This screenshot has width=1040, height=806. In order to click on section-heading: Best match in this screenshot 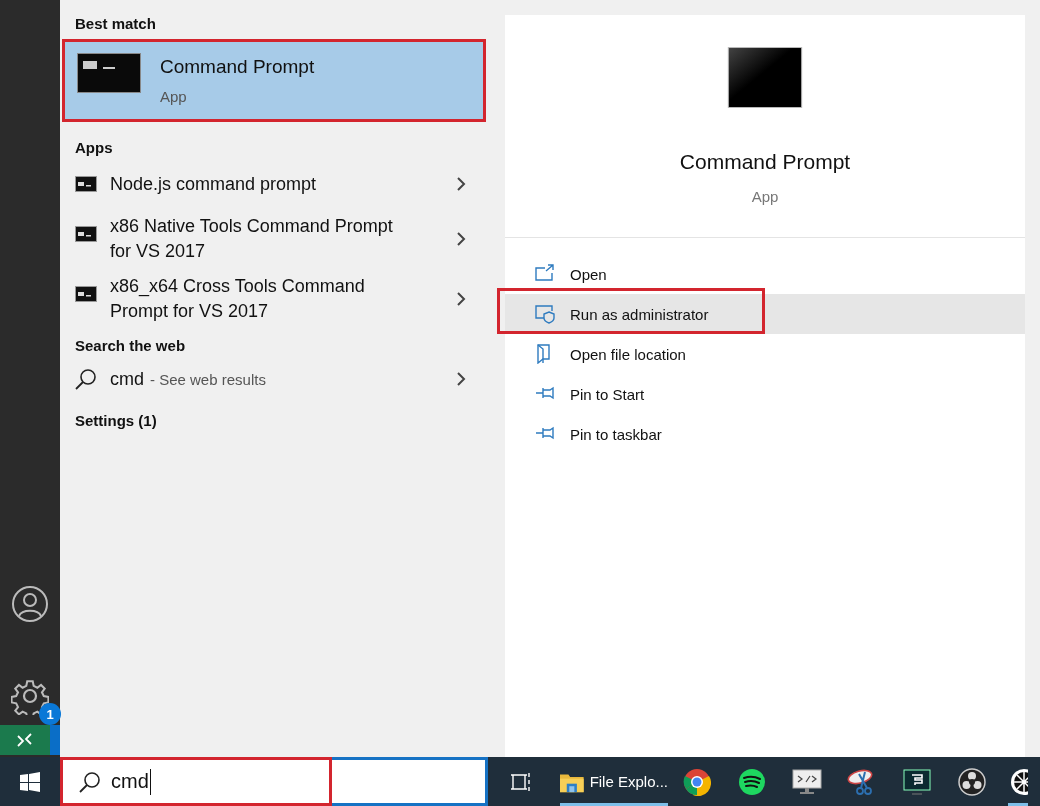, I will do `click(115, 24)`.